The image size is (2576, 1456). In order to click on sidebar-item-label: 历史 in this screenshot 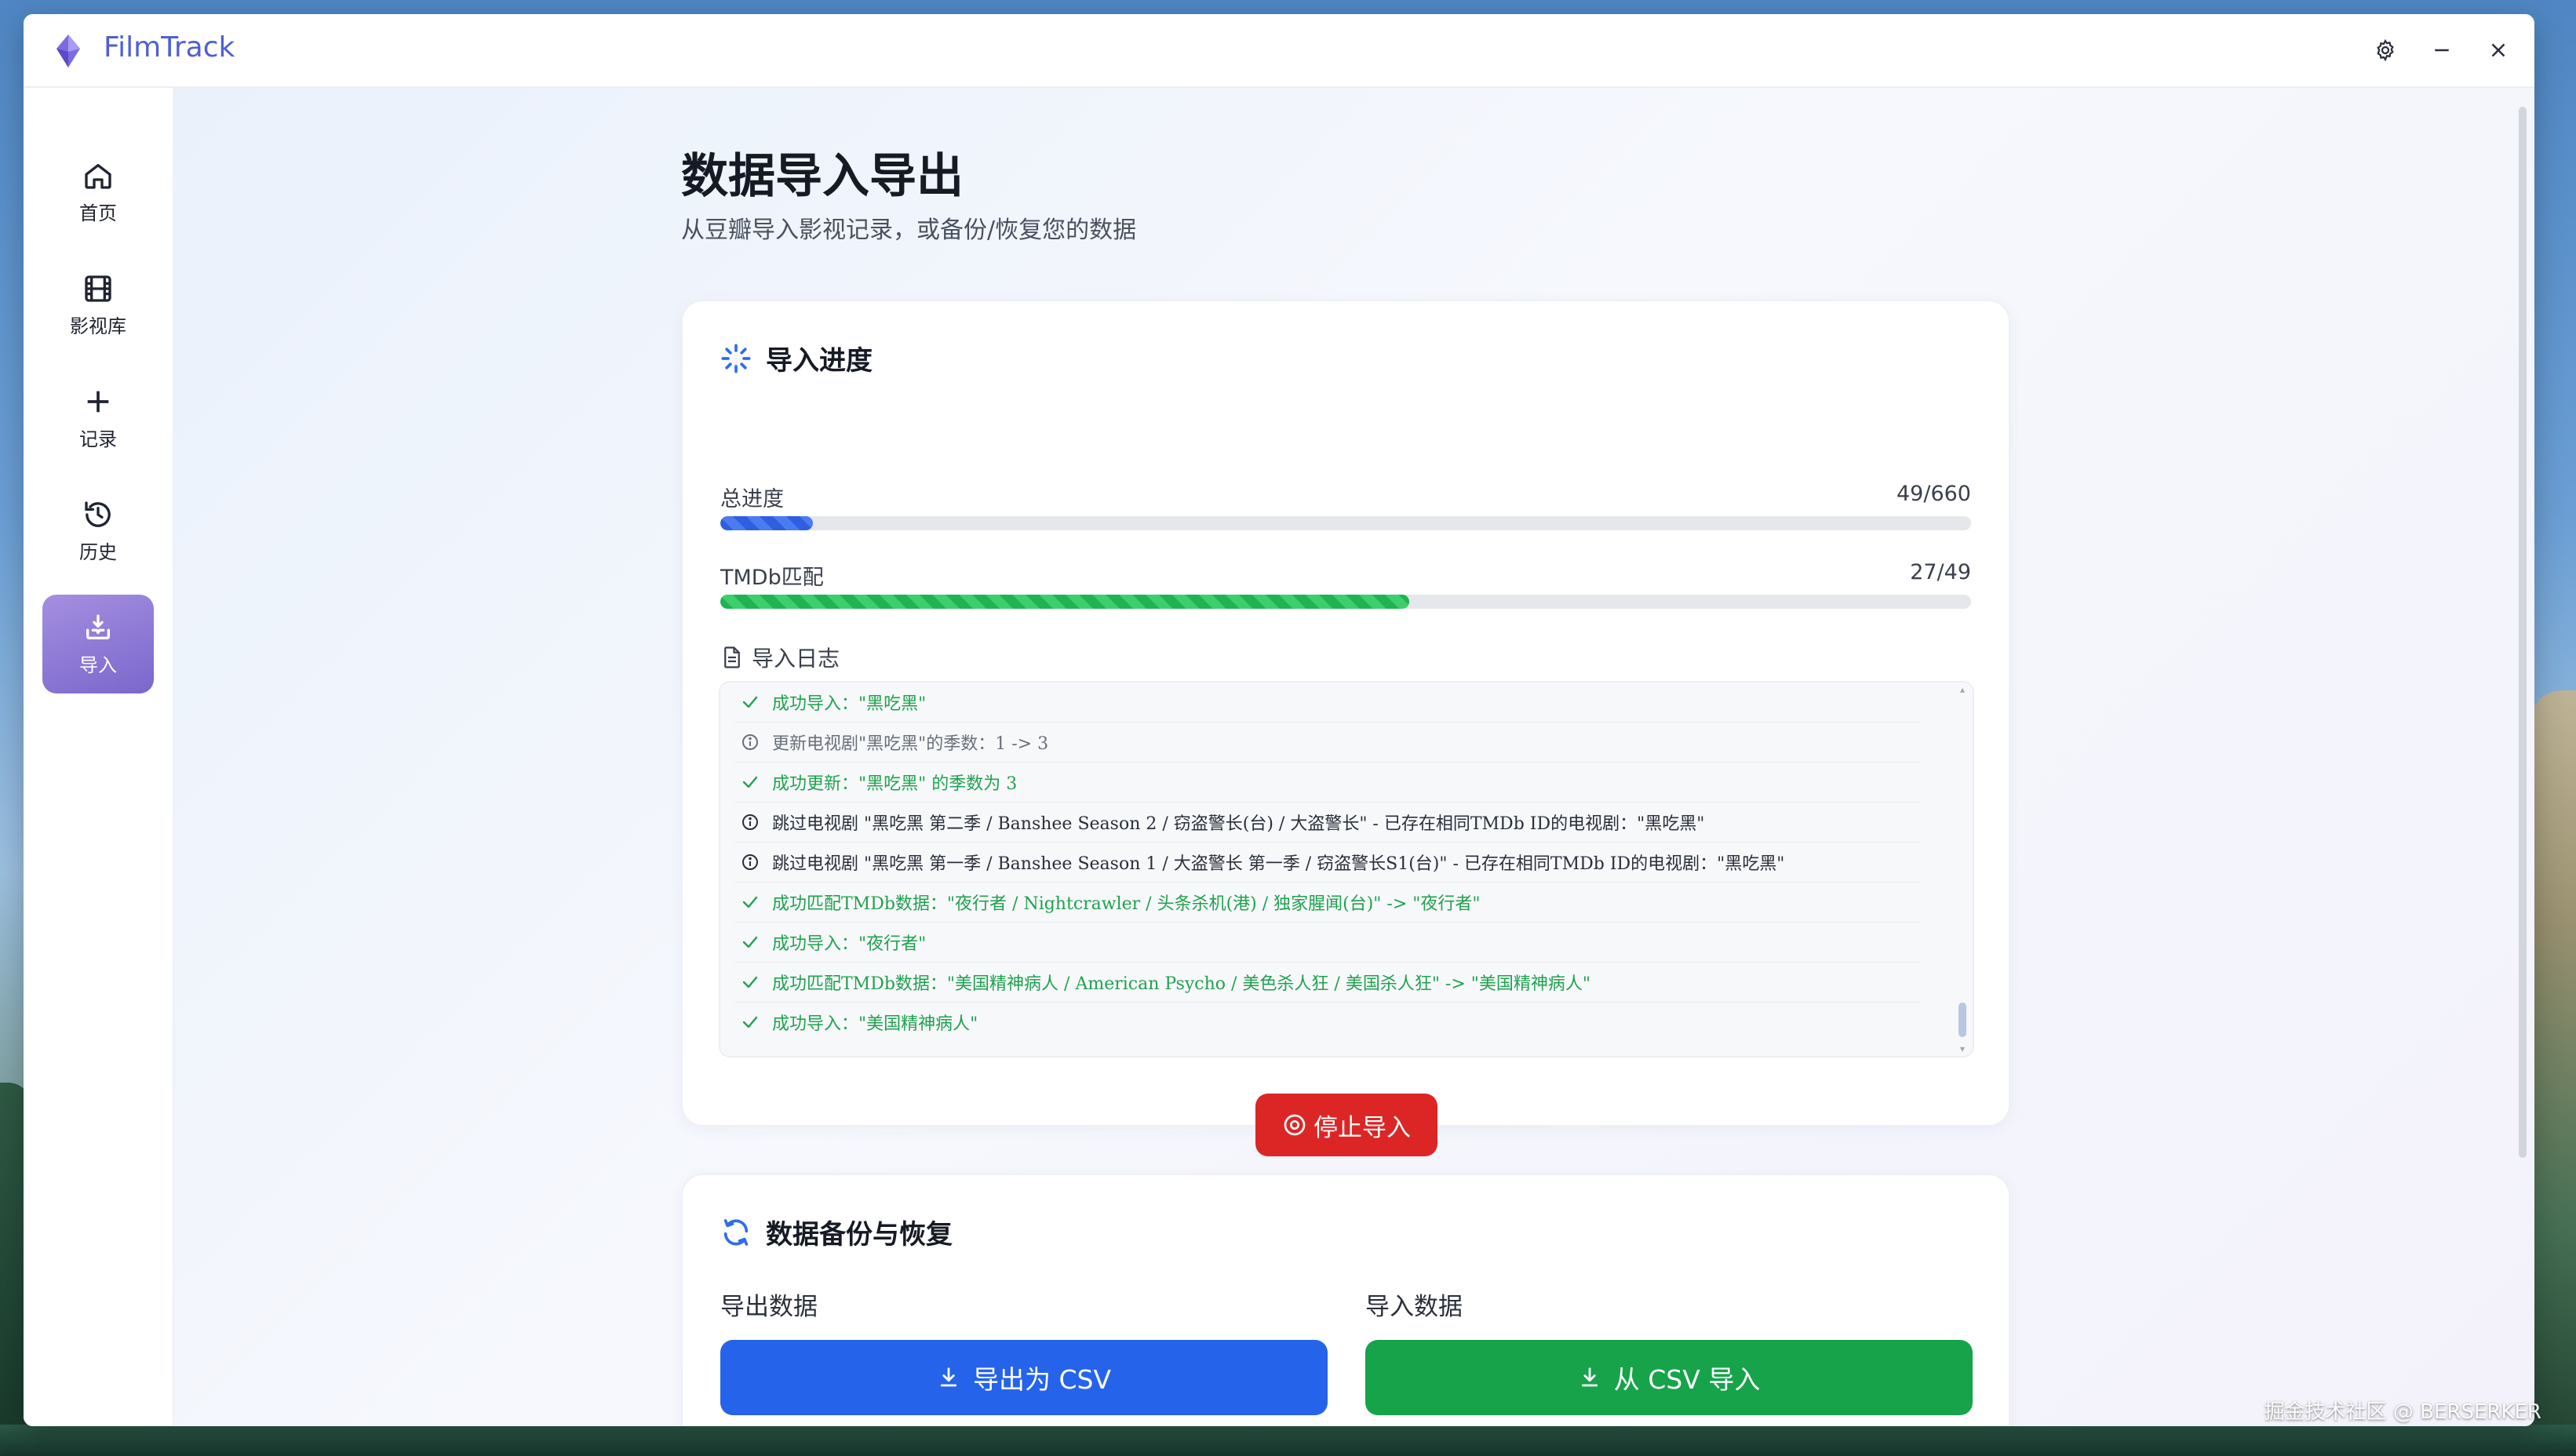, I will do `click(98, 552)`.